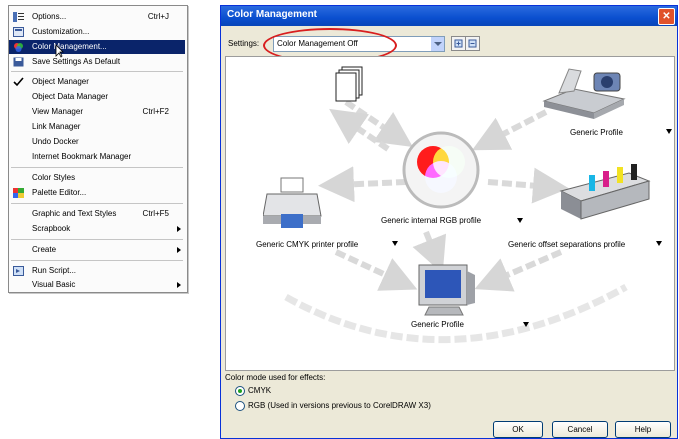 The height and width of the screenshot is (439, 679). I want to click on rgb-radio, so click(240, 406).